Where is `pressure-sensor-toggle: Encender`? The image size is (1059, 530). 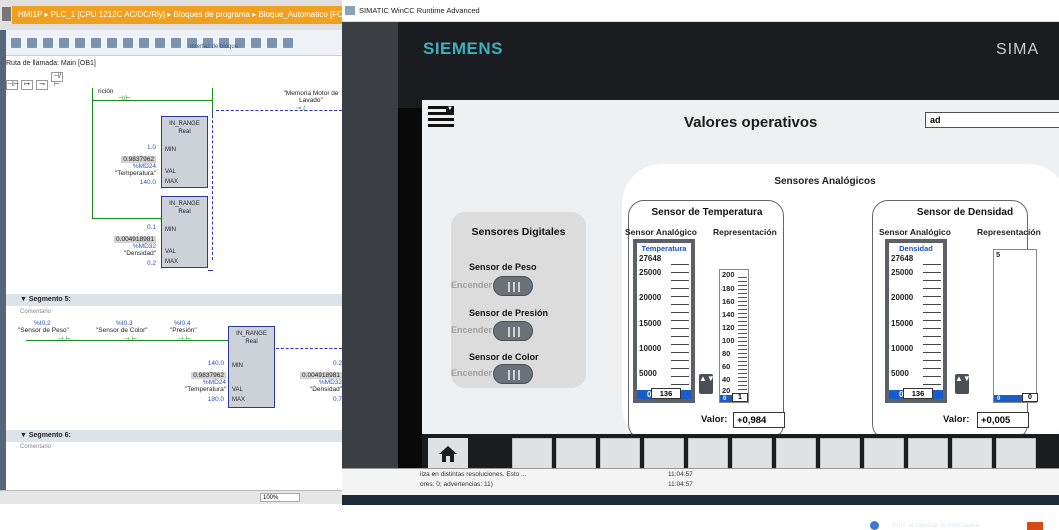 pressure-sensor-toggle: Encender is located at coordinates (492, 331).